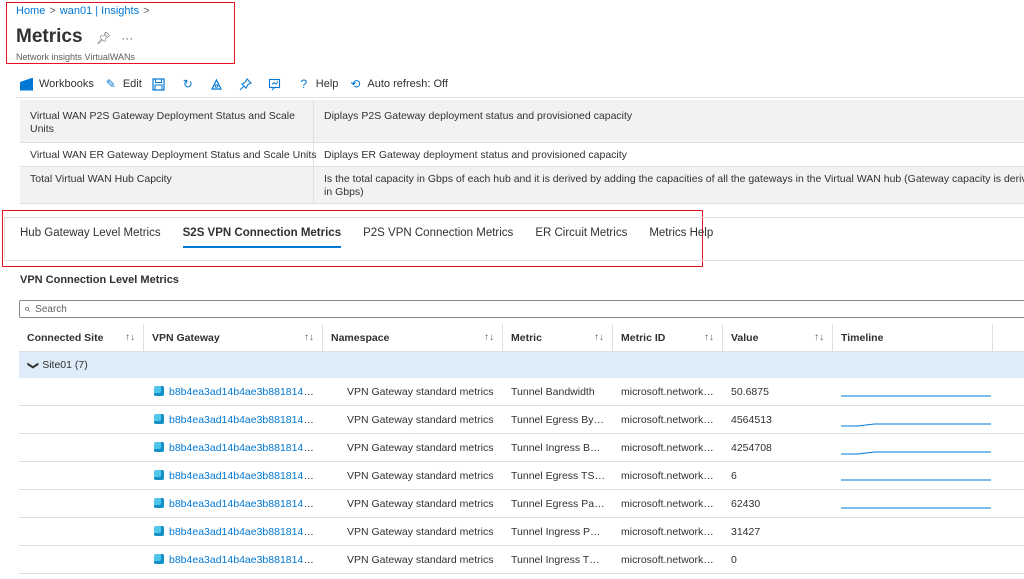 The height and width of the screenshot is (579, 1024). Describe the element at coordinates (558, 337) in the screenshot. I see `column-header-metric: Metric ↑↓` at that location.